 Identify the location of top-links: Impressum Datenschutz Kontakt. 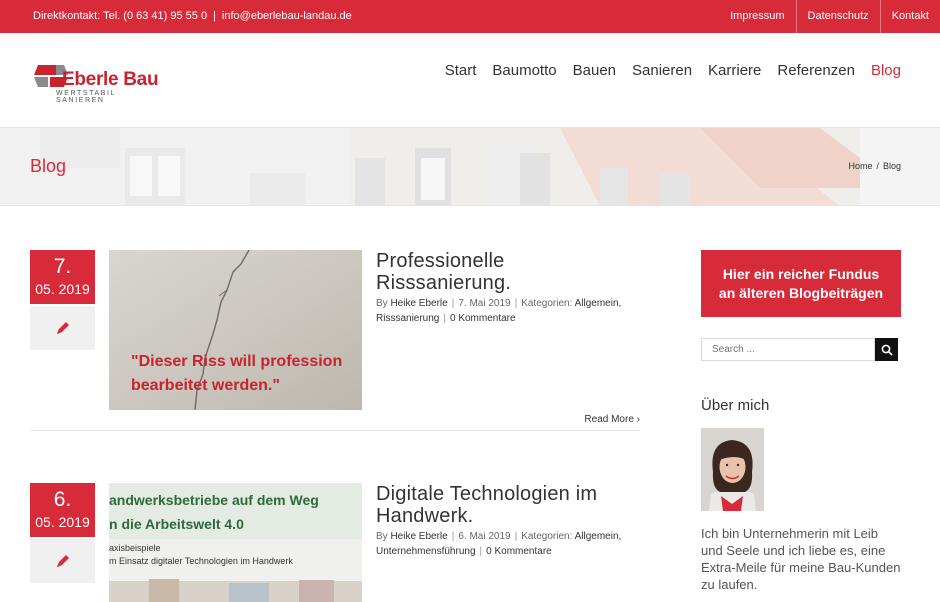
(829, 16).